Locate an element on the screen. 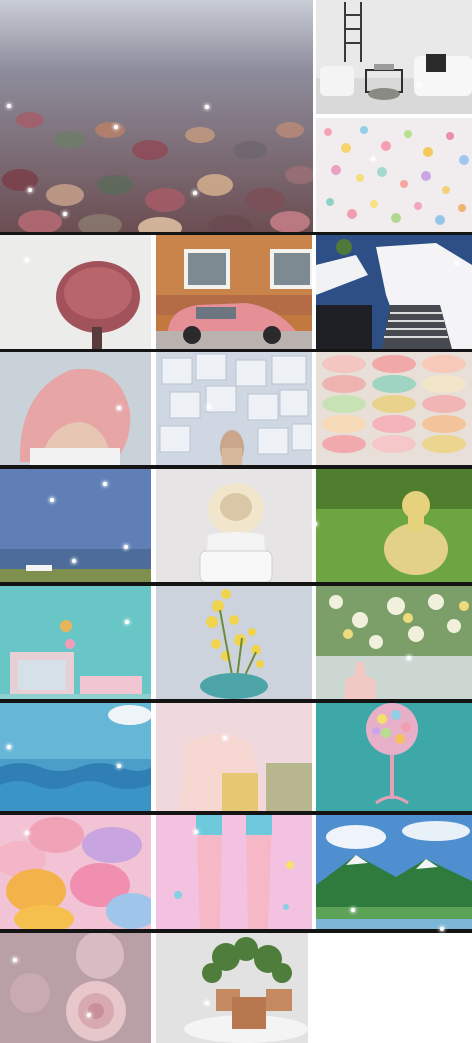 The height and width of the screenshot is (1043, 472). pink-hair-photo: pink-hair-photo is located at coordinates (75, 408).